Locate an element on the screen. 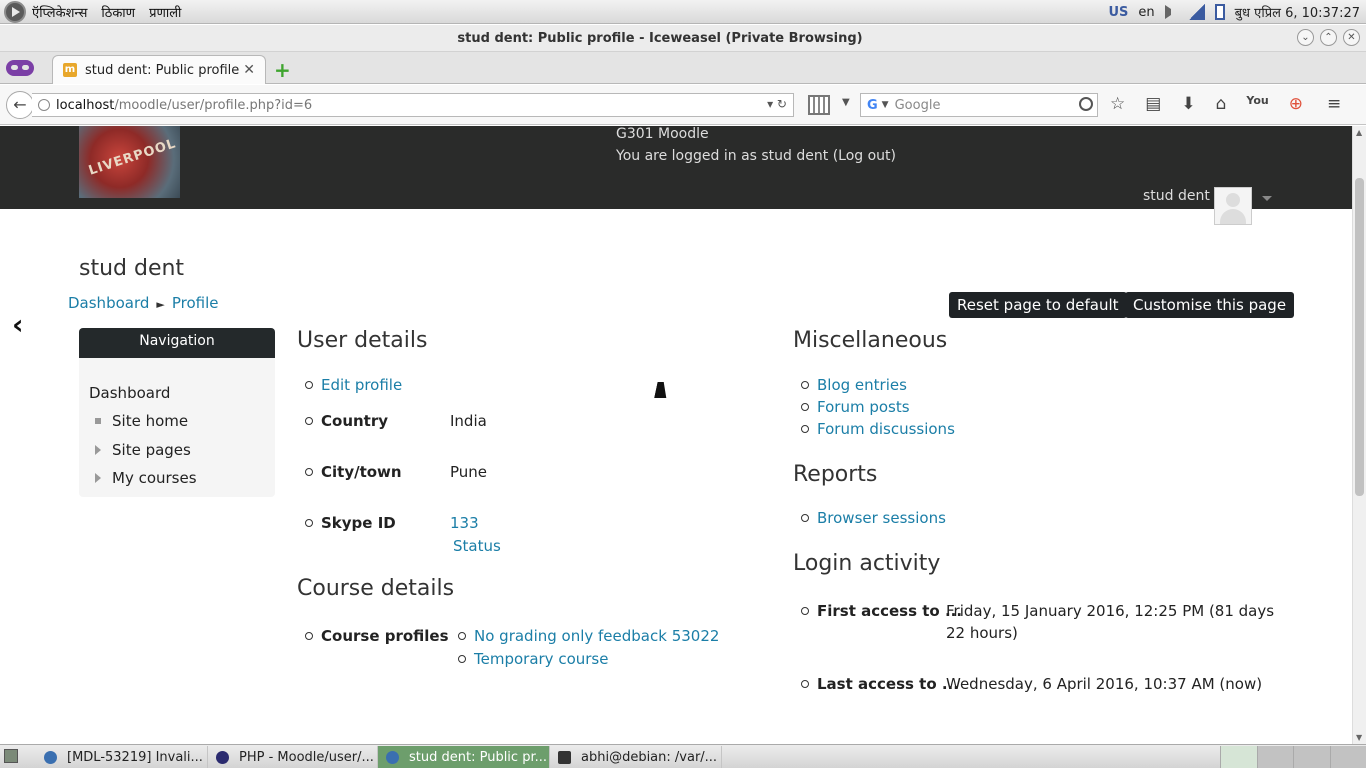 This screenshot has width=1366, height=768. misc-item: Forum discussions is located at coordinates (878, 429).